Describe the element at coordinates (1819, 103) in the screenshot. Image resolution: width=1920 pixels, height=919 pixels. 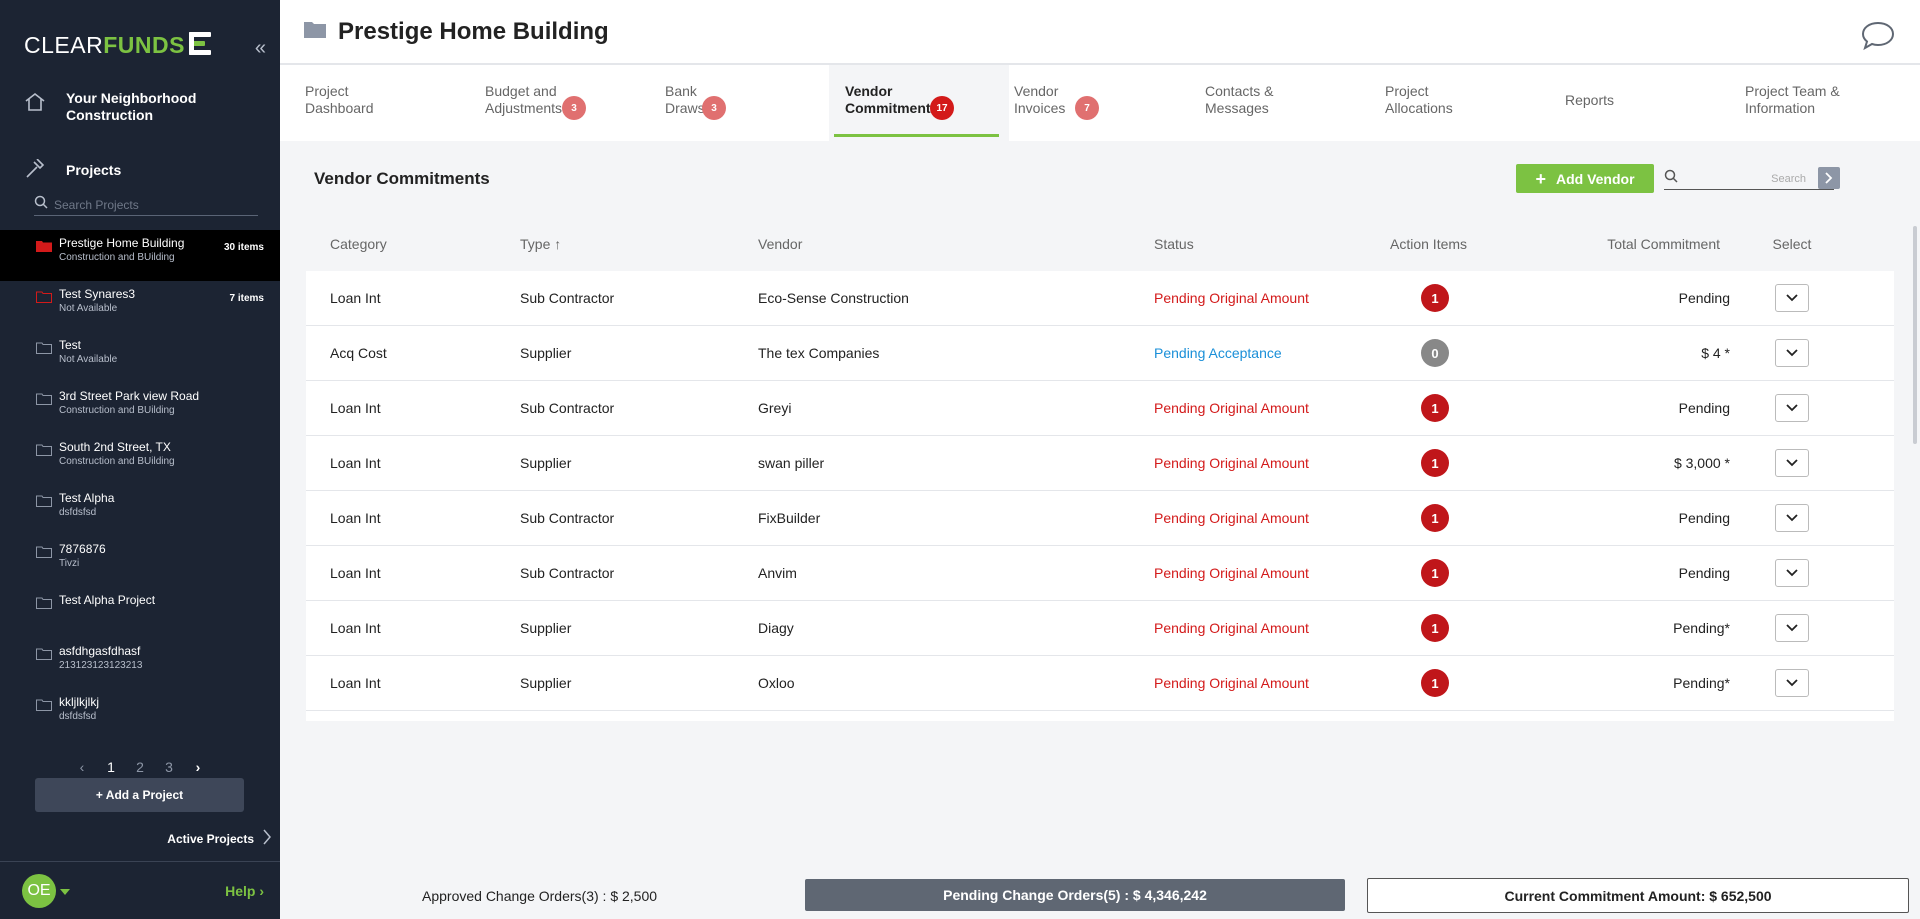
I see `tab-project-team: Project Team & Information` at that location.